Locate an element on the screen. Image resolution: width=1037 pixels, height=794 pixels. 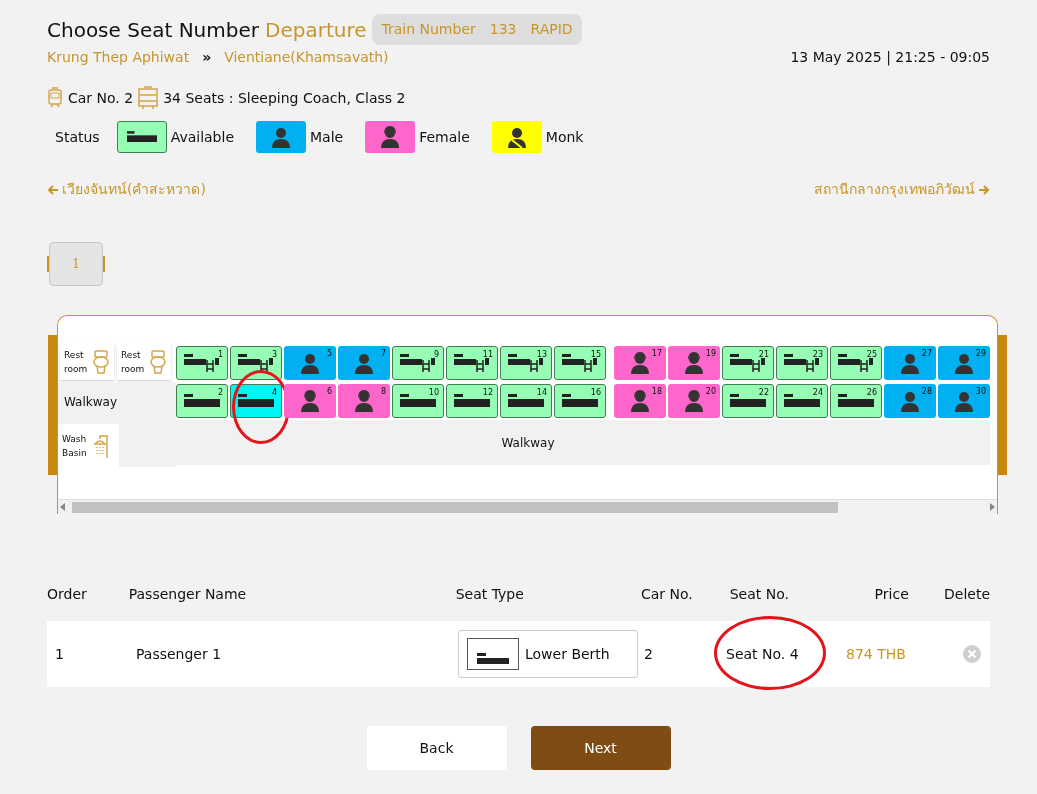
seat: 21 is located at coordinates (748, 363).